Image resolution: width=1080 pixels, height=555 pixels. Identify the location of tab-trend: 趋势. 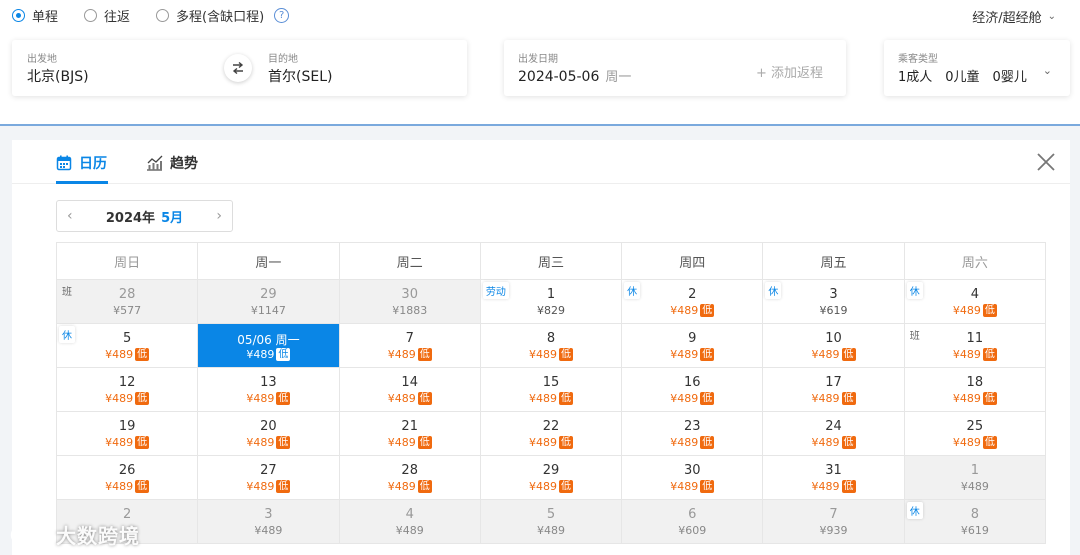
(172, 163).